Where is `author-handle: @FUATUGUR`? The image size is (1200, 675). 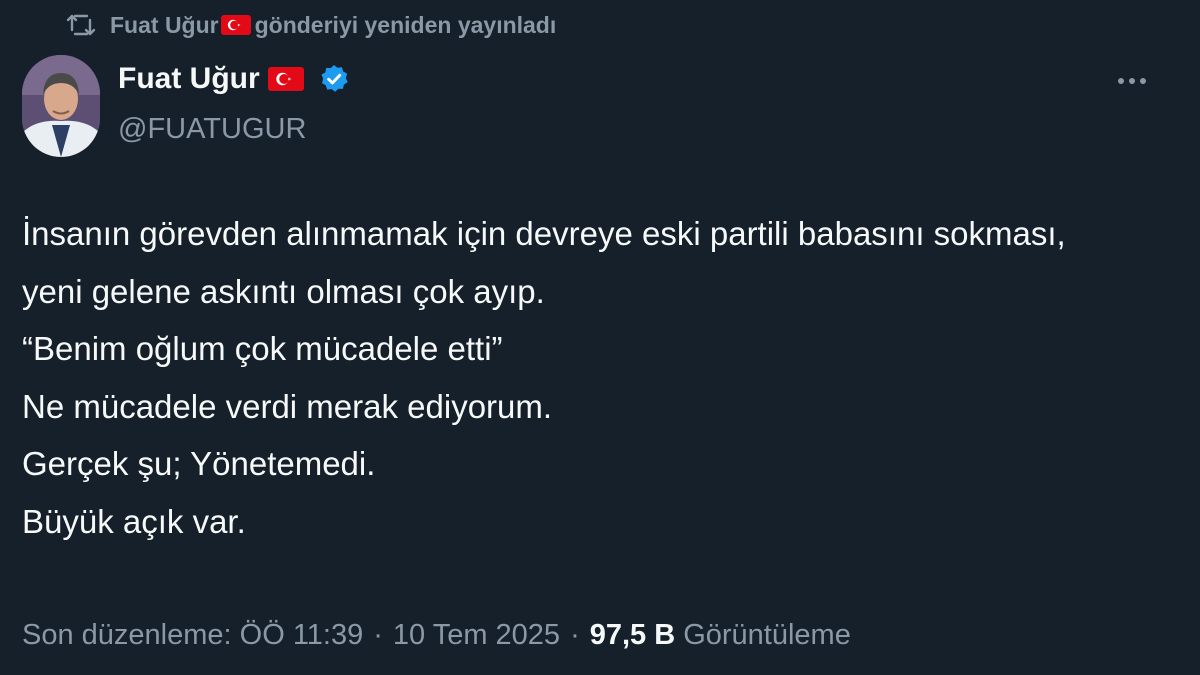 author-handle: @FUATUGUR is located at coordinates (212, 129).